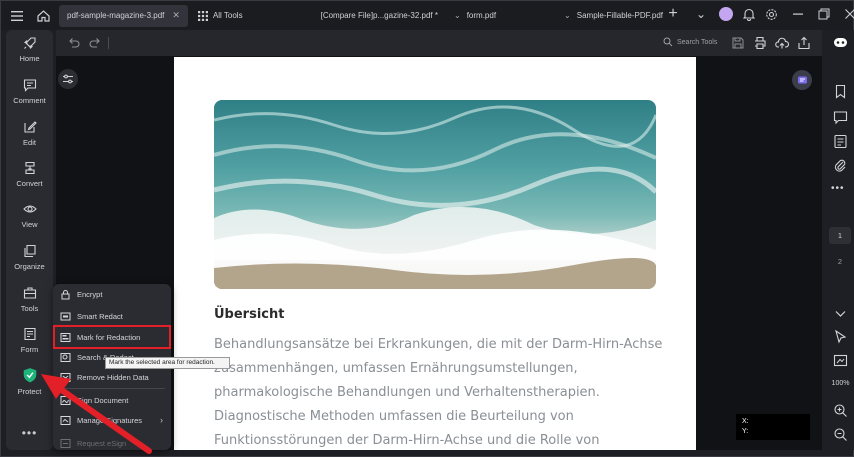 Image resolution: width=854 pixels, height=457 pixels. I want to click on form-icon, so click(29, 334).